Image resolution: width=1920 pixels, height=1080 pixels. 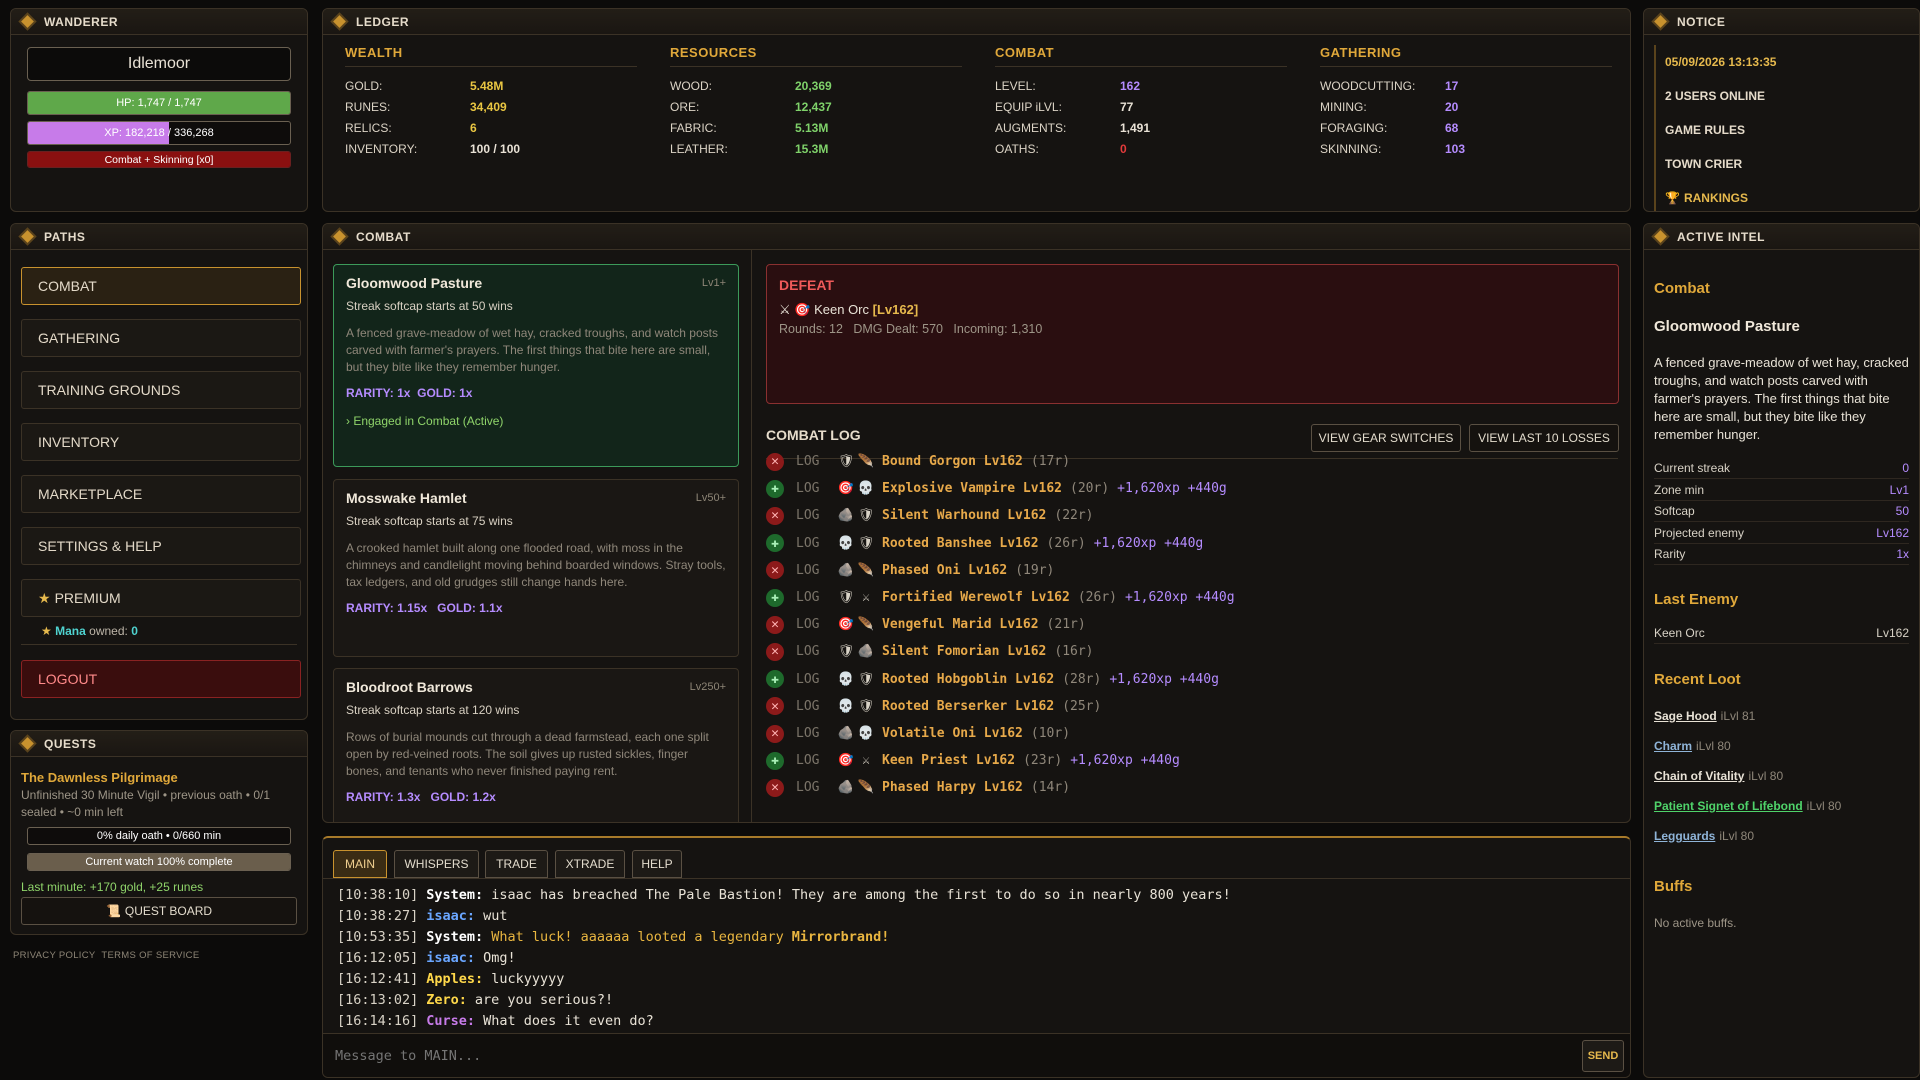 I want to click on ledger-stat-label: WOODCUTTING:, so click(x=1368, y=85).